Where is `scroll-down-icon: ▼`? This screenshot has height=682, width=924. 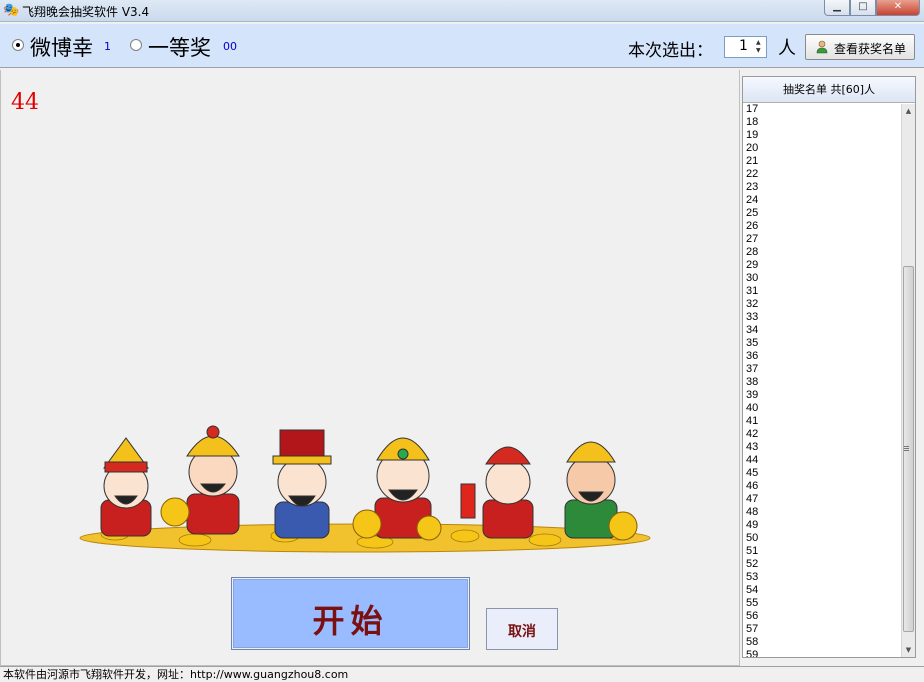
scroll-down-icon: ▼ is located at coordinates (908, 650).